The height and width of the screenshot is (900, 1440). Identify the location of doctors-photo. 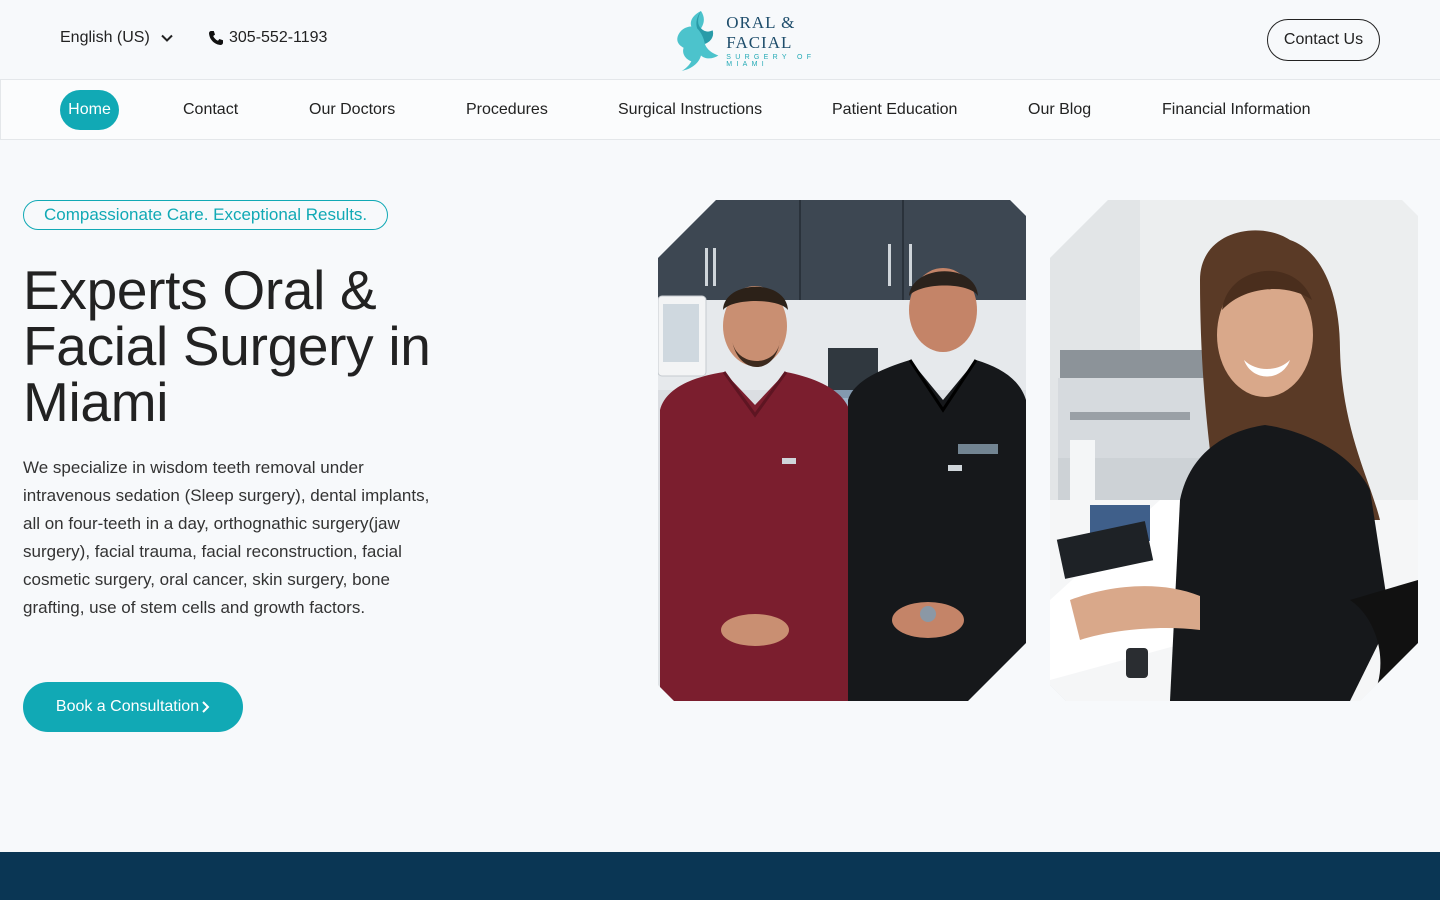
(842, 450).